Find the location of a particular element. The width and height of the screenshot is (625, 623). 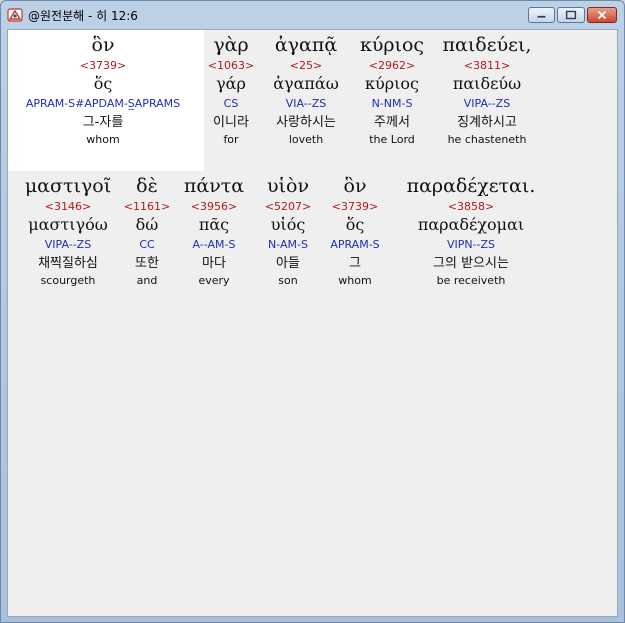

greek-word: παιδεύει, is located at coordinates (487, 45).